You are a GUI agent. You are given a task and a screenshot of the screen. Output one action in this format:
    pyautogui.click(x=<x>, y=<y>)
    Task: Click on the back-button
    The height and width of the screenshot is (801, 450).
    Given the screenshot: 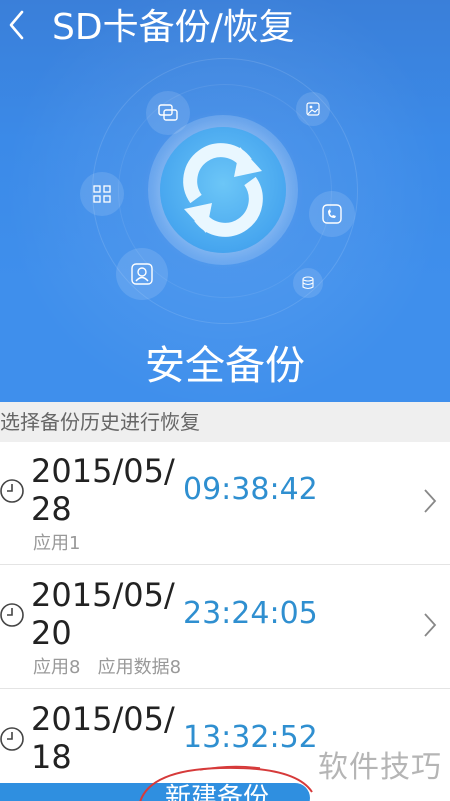 What is the action you would take?
    pyautogui.click(x=17, y=28)
    